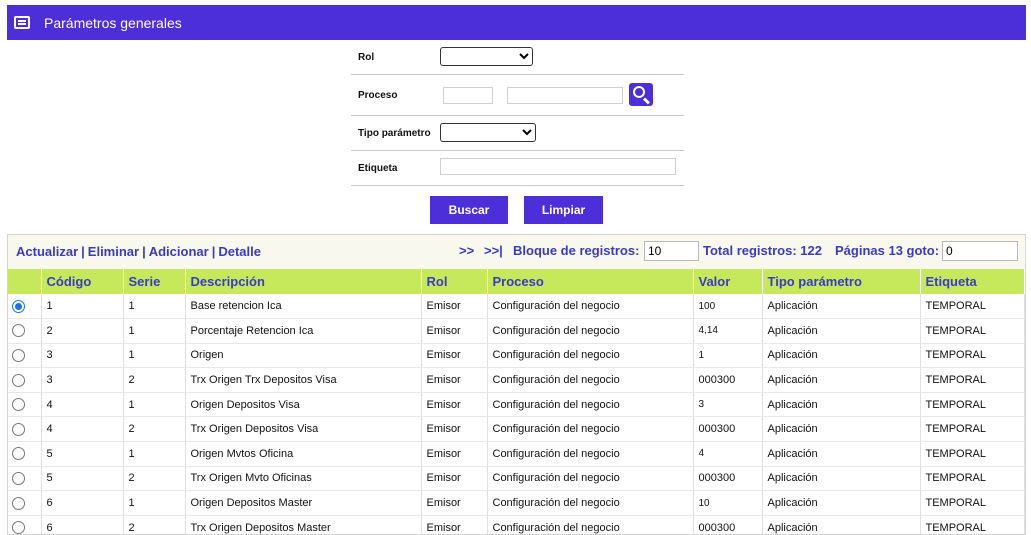 The width and height of the screenshot is (1031, 535). Describe the element at coordinates (728, 307) in the screenshot. I see `valor-cell: 100` at that location.